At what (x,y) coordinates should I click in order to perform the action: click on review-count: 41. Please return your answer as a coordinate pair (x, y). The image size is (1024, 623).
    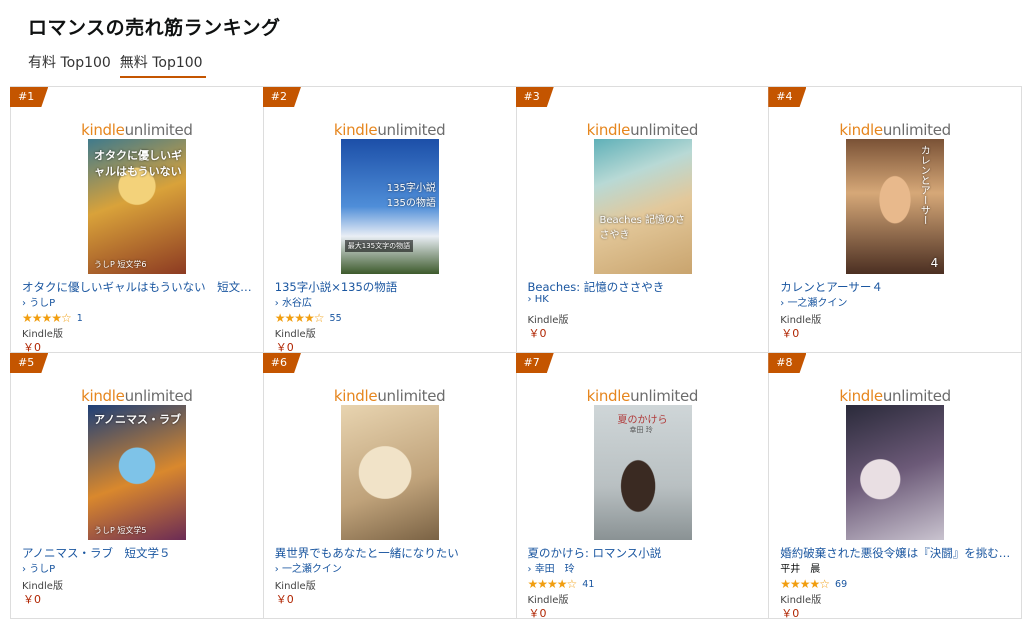
    Looking at the image, I should click on (588, 584).